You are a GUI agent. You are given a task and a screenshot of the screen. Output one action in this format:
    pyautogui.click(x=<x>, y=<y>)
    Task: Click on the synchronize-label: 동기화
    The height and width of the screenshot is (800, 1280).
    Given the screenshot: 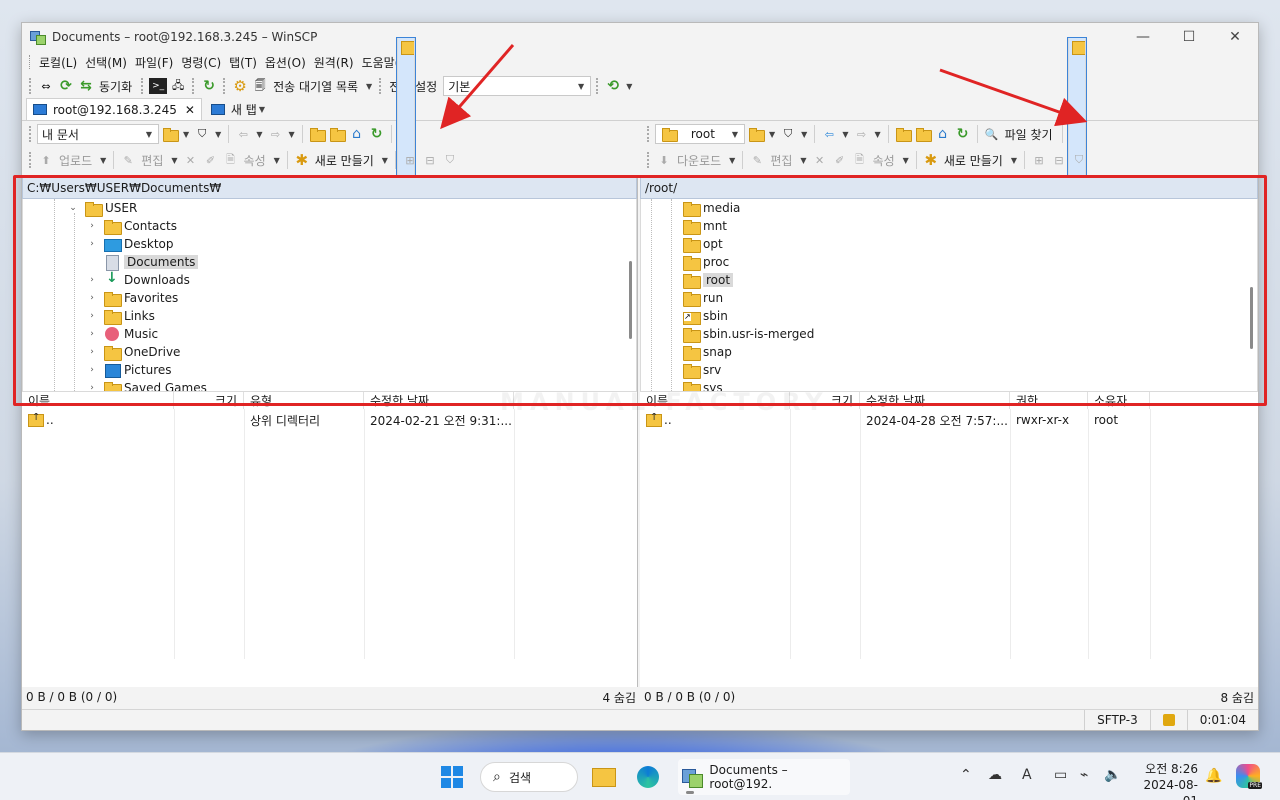 What is the action you would take?
    pyautogui.click(x=115, y=86)
    